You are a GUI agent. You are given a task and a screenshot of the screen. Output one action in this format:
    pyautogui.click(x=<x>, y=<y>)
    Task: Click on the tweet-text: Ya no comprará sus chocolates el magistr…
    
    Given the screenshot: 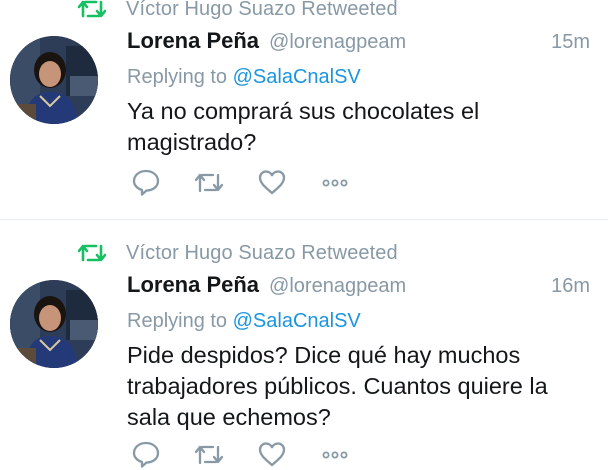 What is the action you would take?
    pyautogui.click(x=303, y=126)
    